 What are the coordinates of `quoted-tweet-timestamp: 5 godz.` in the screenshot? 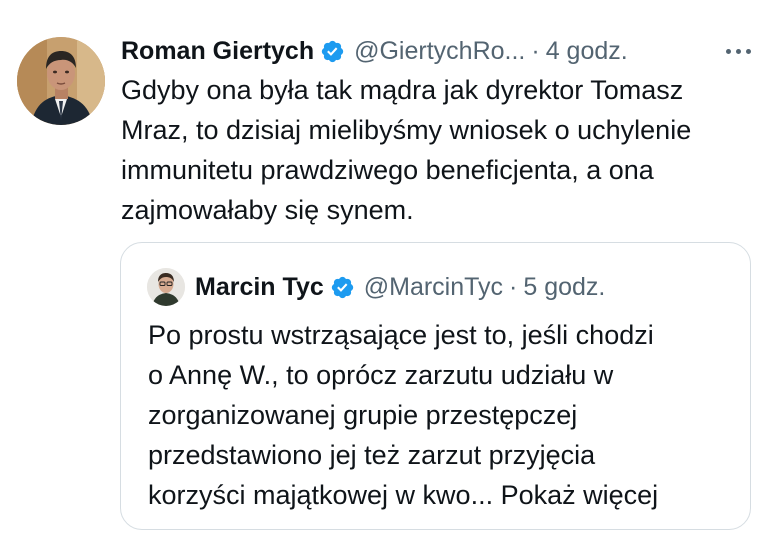 It's located at (564, 287).